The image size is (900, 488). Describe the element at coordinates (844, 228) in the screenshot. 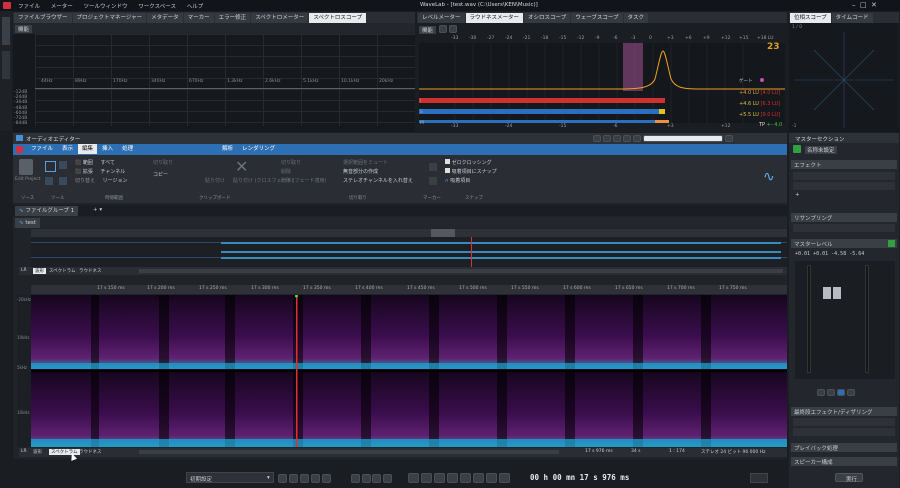

I see `resampling-slot` at that location.